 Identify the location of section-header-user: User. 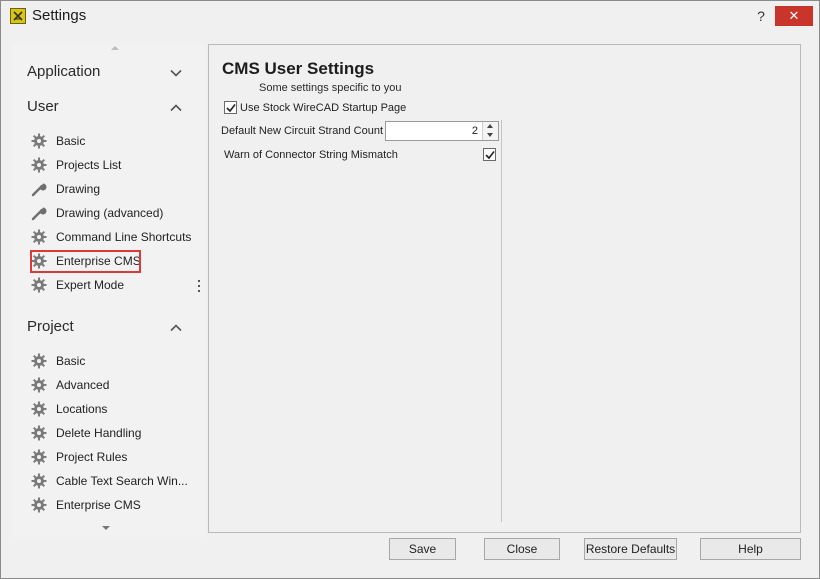
(107, 109).